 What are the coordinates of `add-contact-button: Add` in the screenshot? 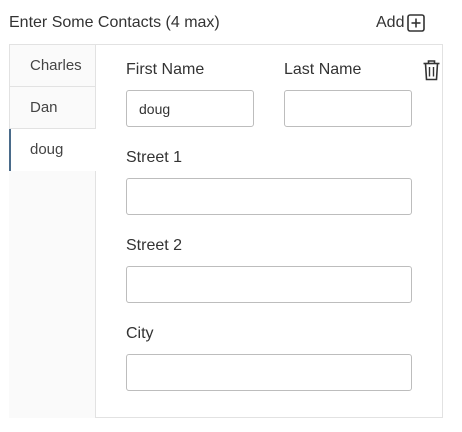 It's located at (401, 23).